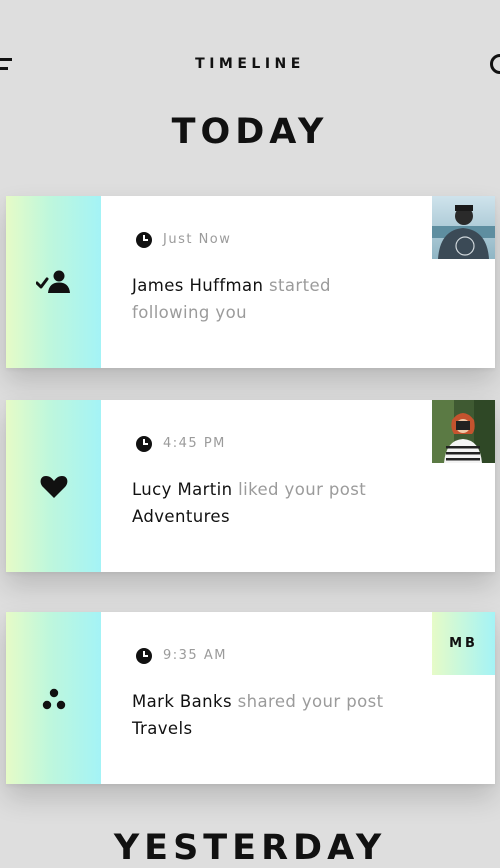  I want to click on section-title-yesterday: YESTERDAY, so click(250, 848).